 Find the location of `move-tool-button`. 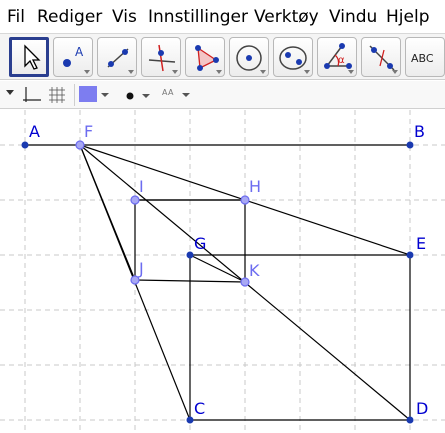

move-tool-button is located at coordinates (29, 57).